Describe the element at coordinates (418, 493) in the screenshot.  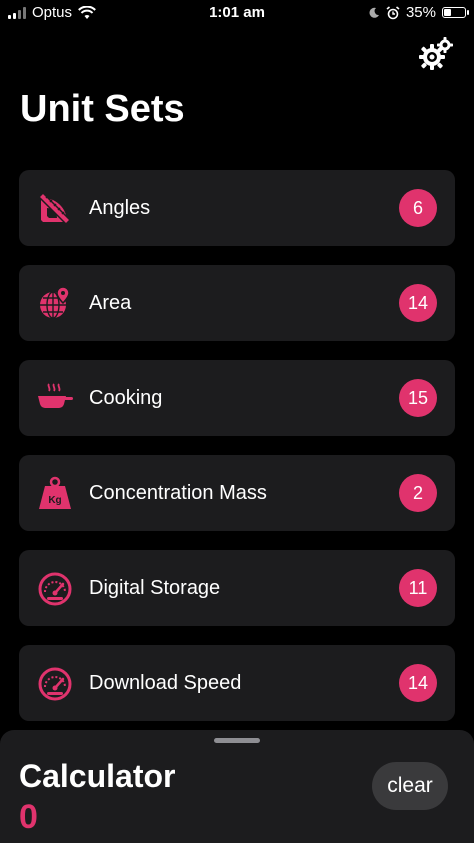
I see `count-badge: 2` at that location.